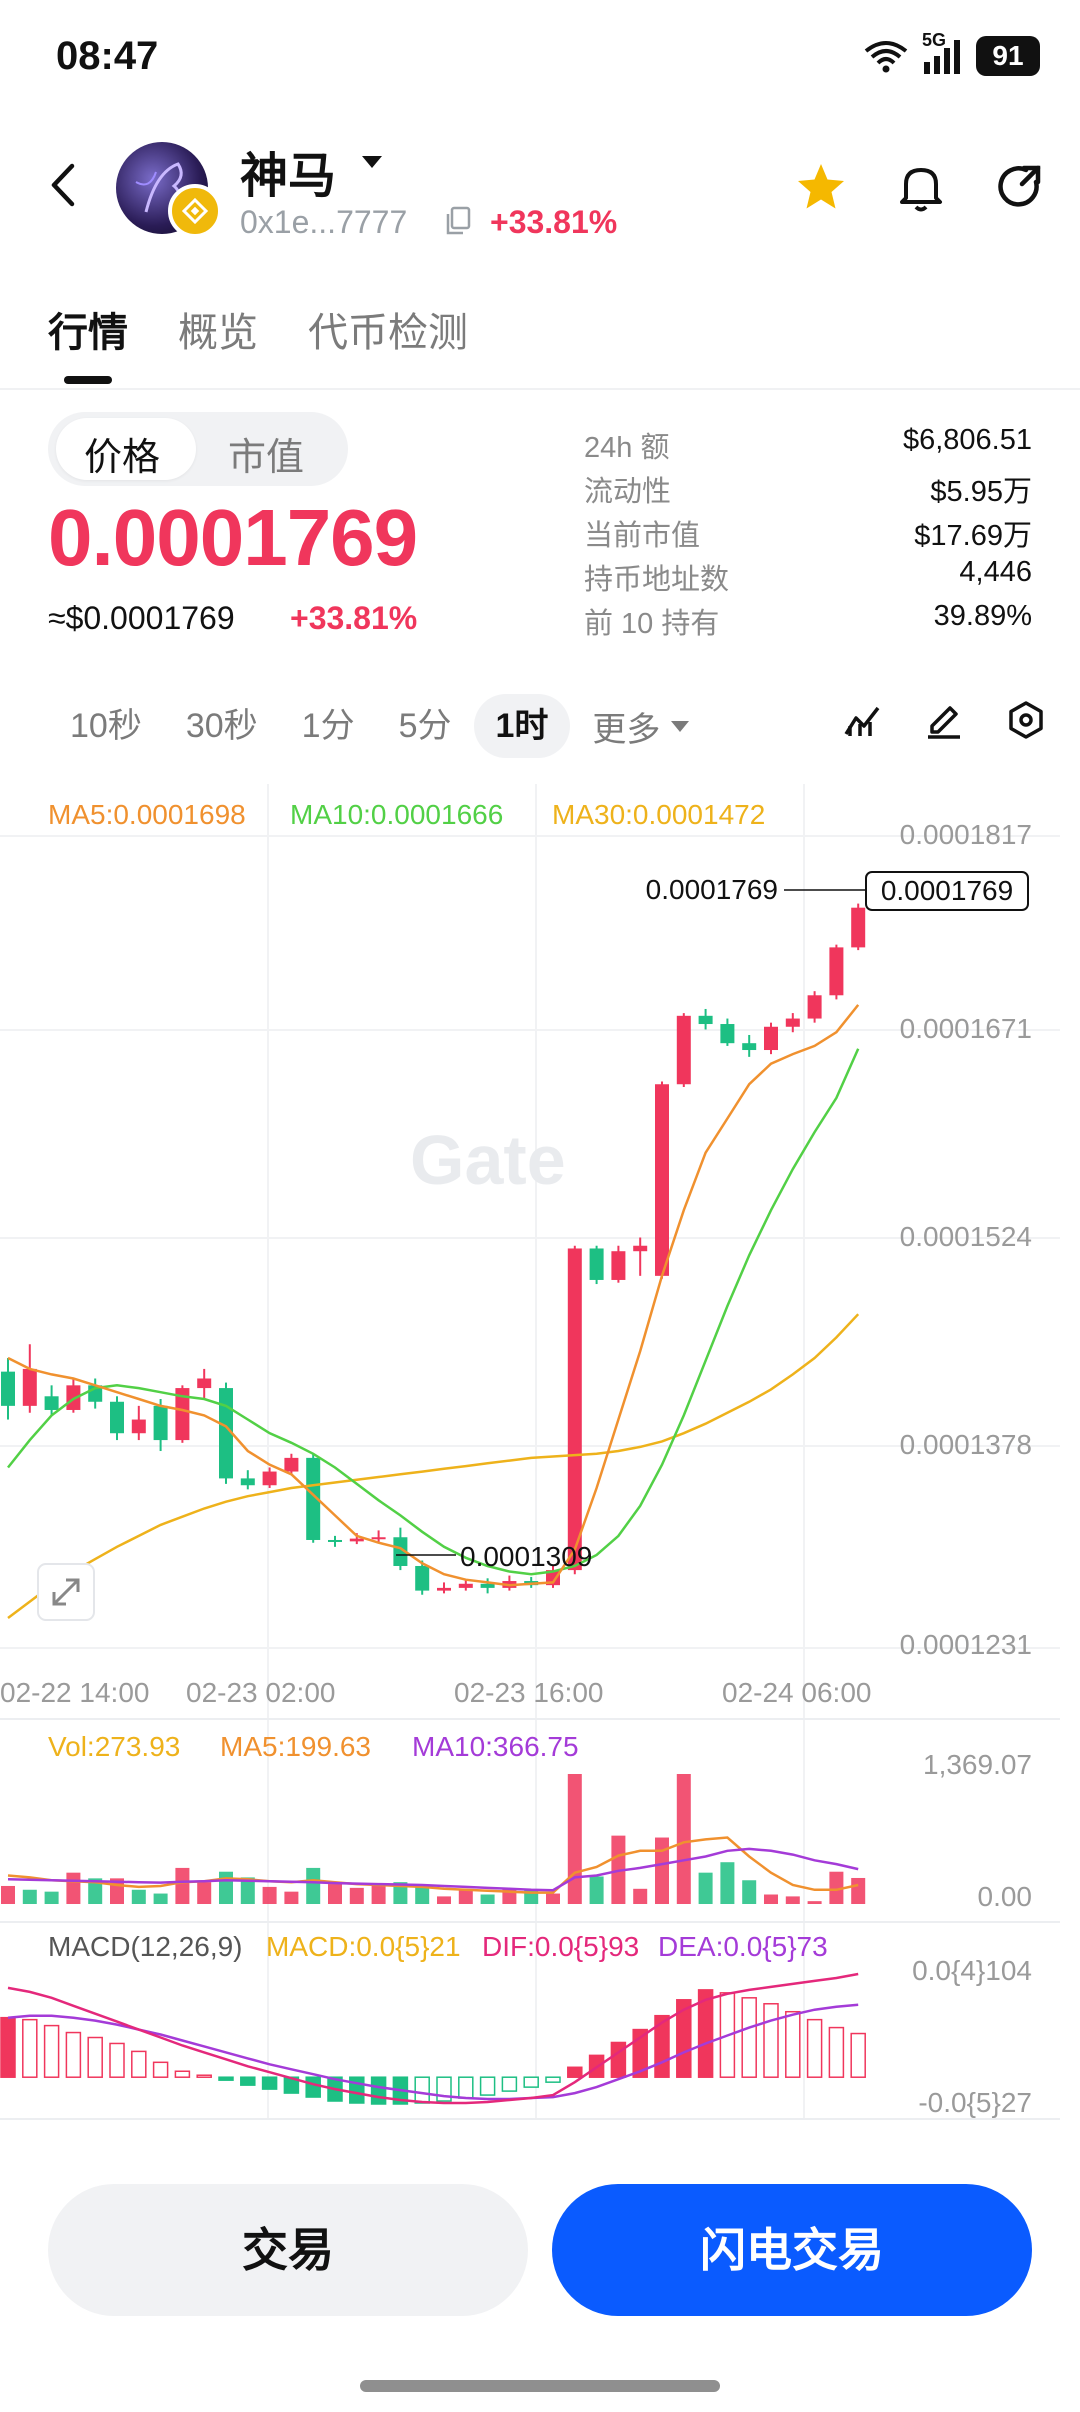 The width and height of the screenshot is (1080, 2412). Describe the element at coordinates (540, 2386) in the screenshot. I see `home-indicator` at that location.